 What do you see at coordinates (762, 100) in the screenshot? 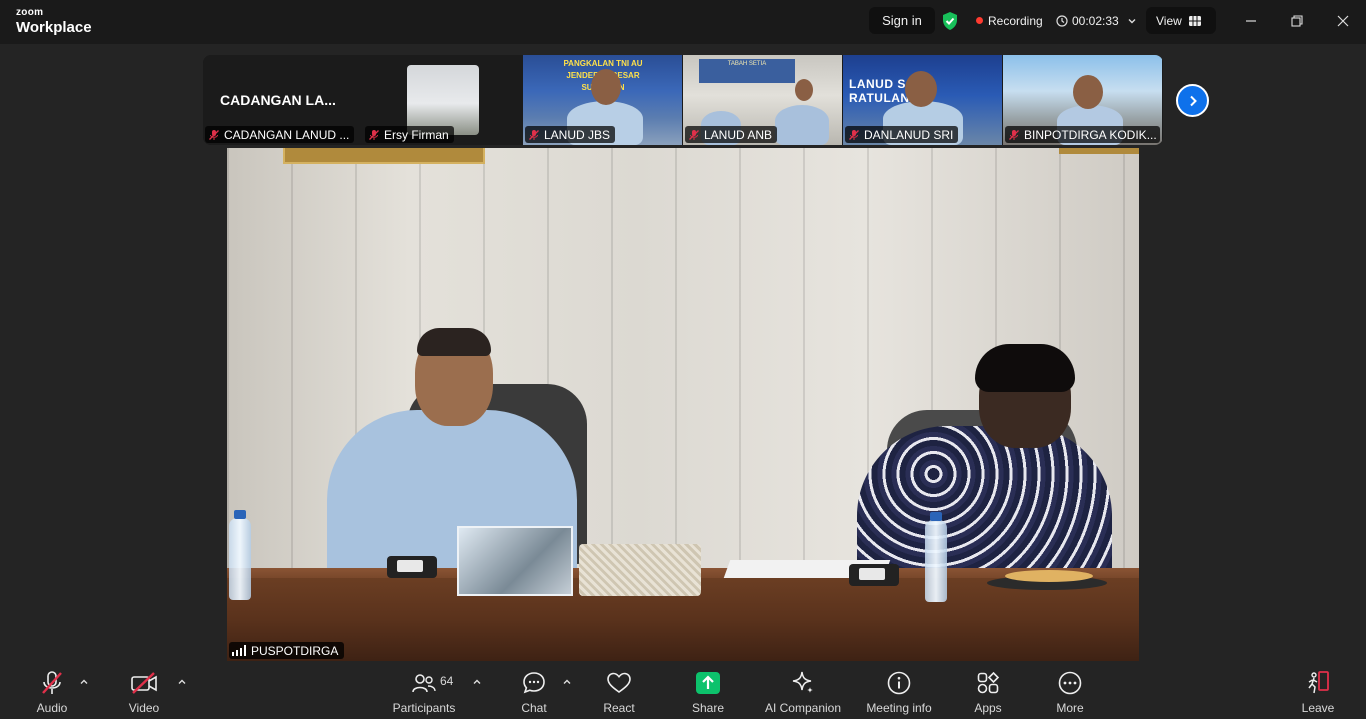
I see `participant-tile: TABAH SETIA LANUD ANB` at bounding box center [762, 100].